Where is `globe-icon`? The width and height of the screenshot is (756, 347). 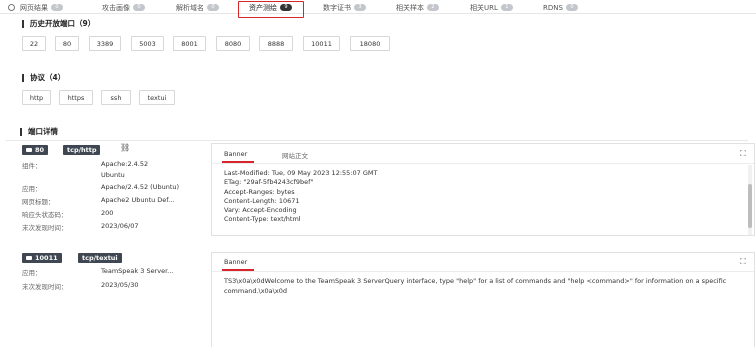
globe-icon is located at coordinates (11, 7).